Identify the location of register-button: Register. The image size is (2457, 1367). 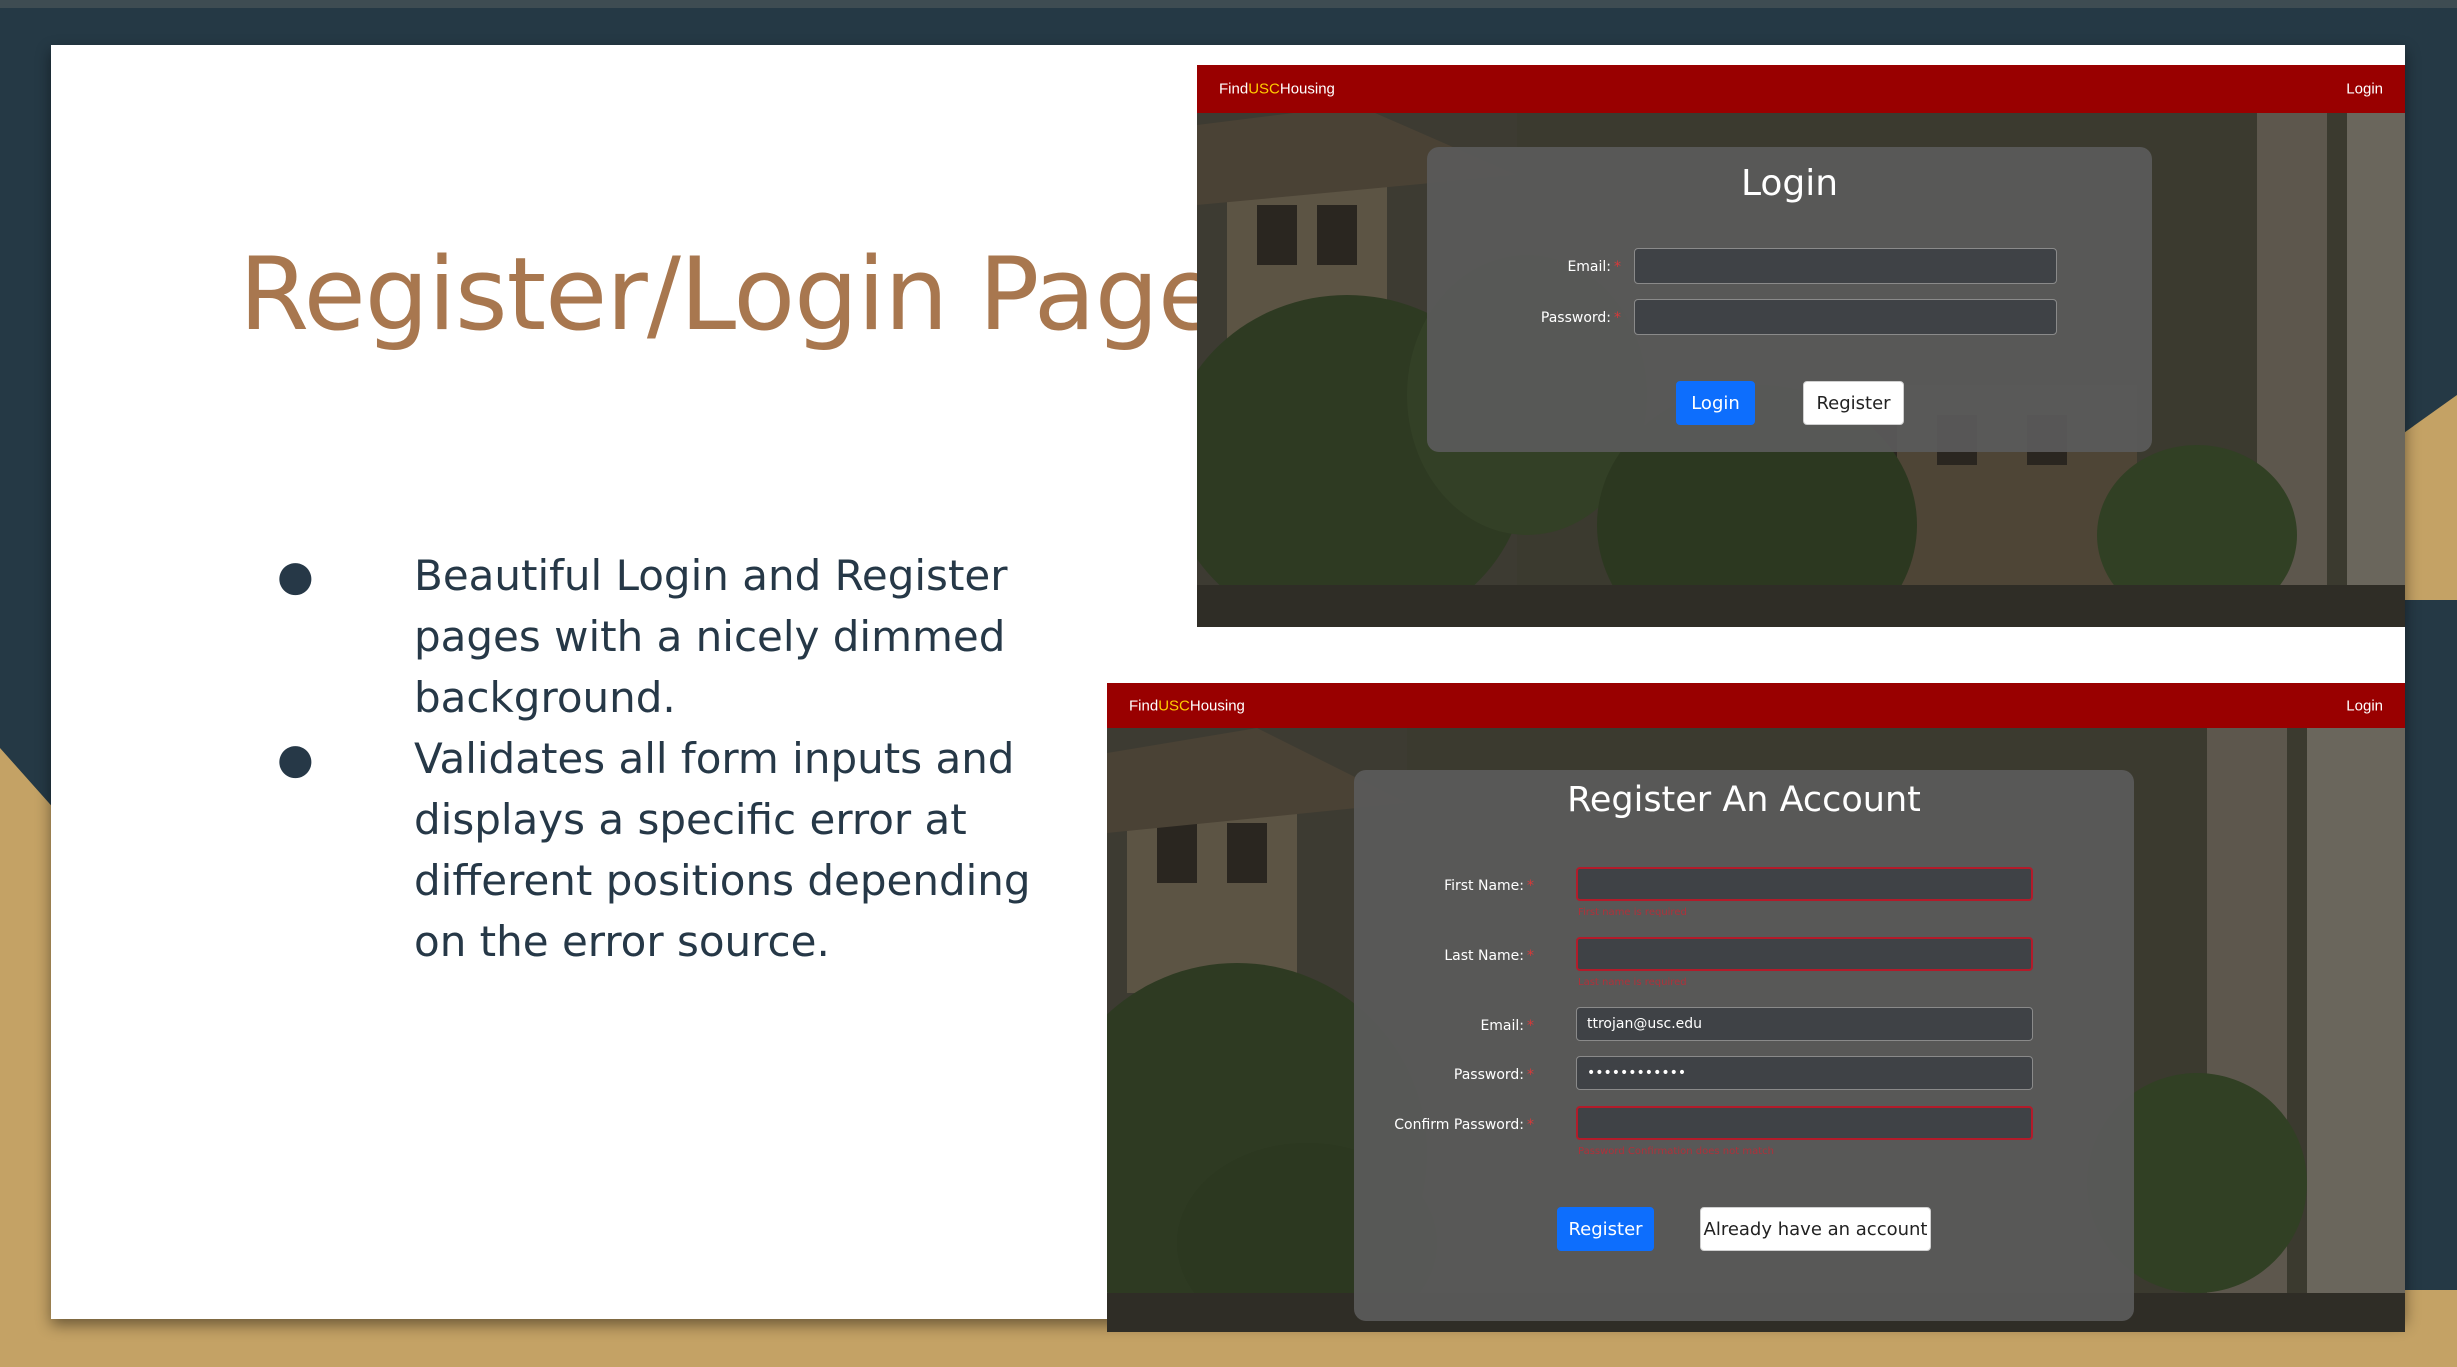
(1853, 403).